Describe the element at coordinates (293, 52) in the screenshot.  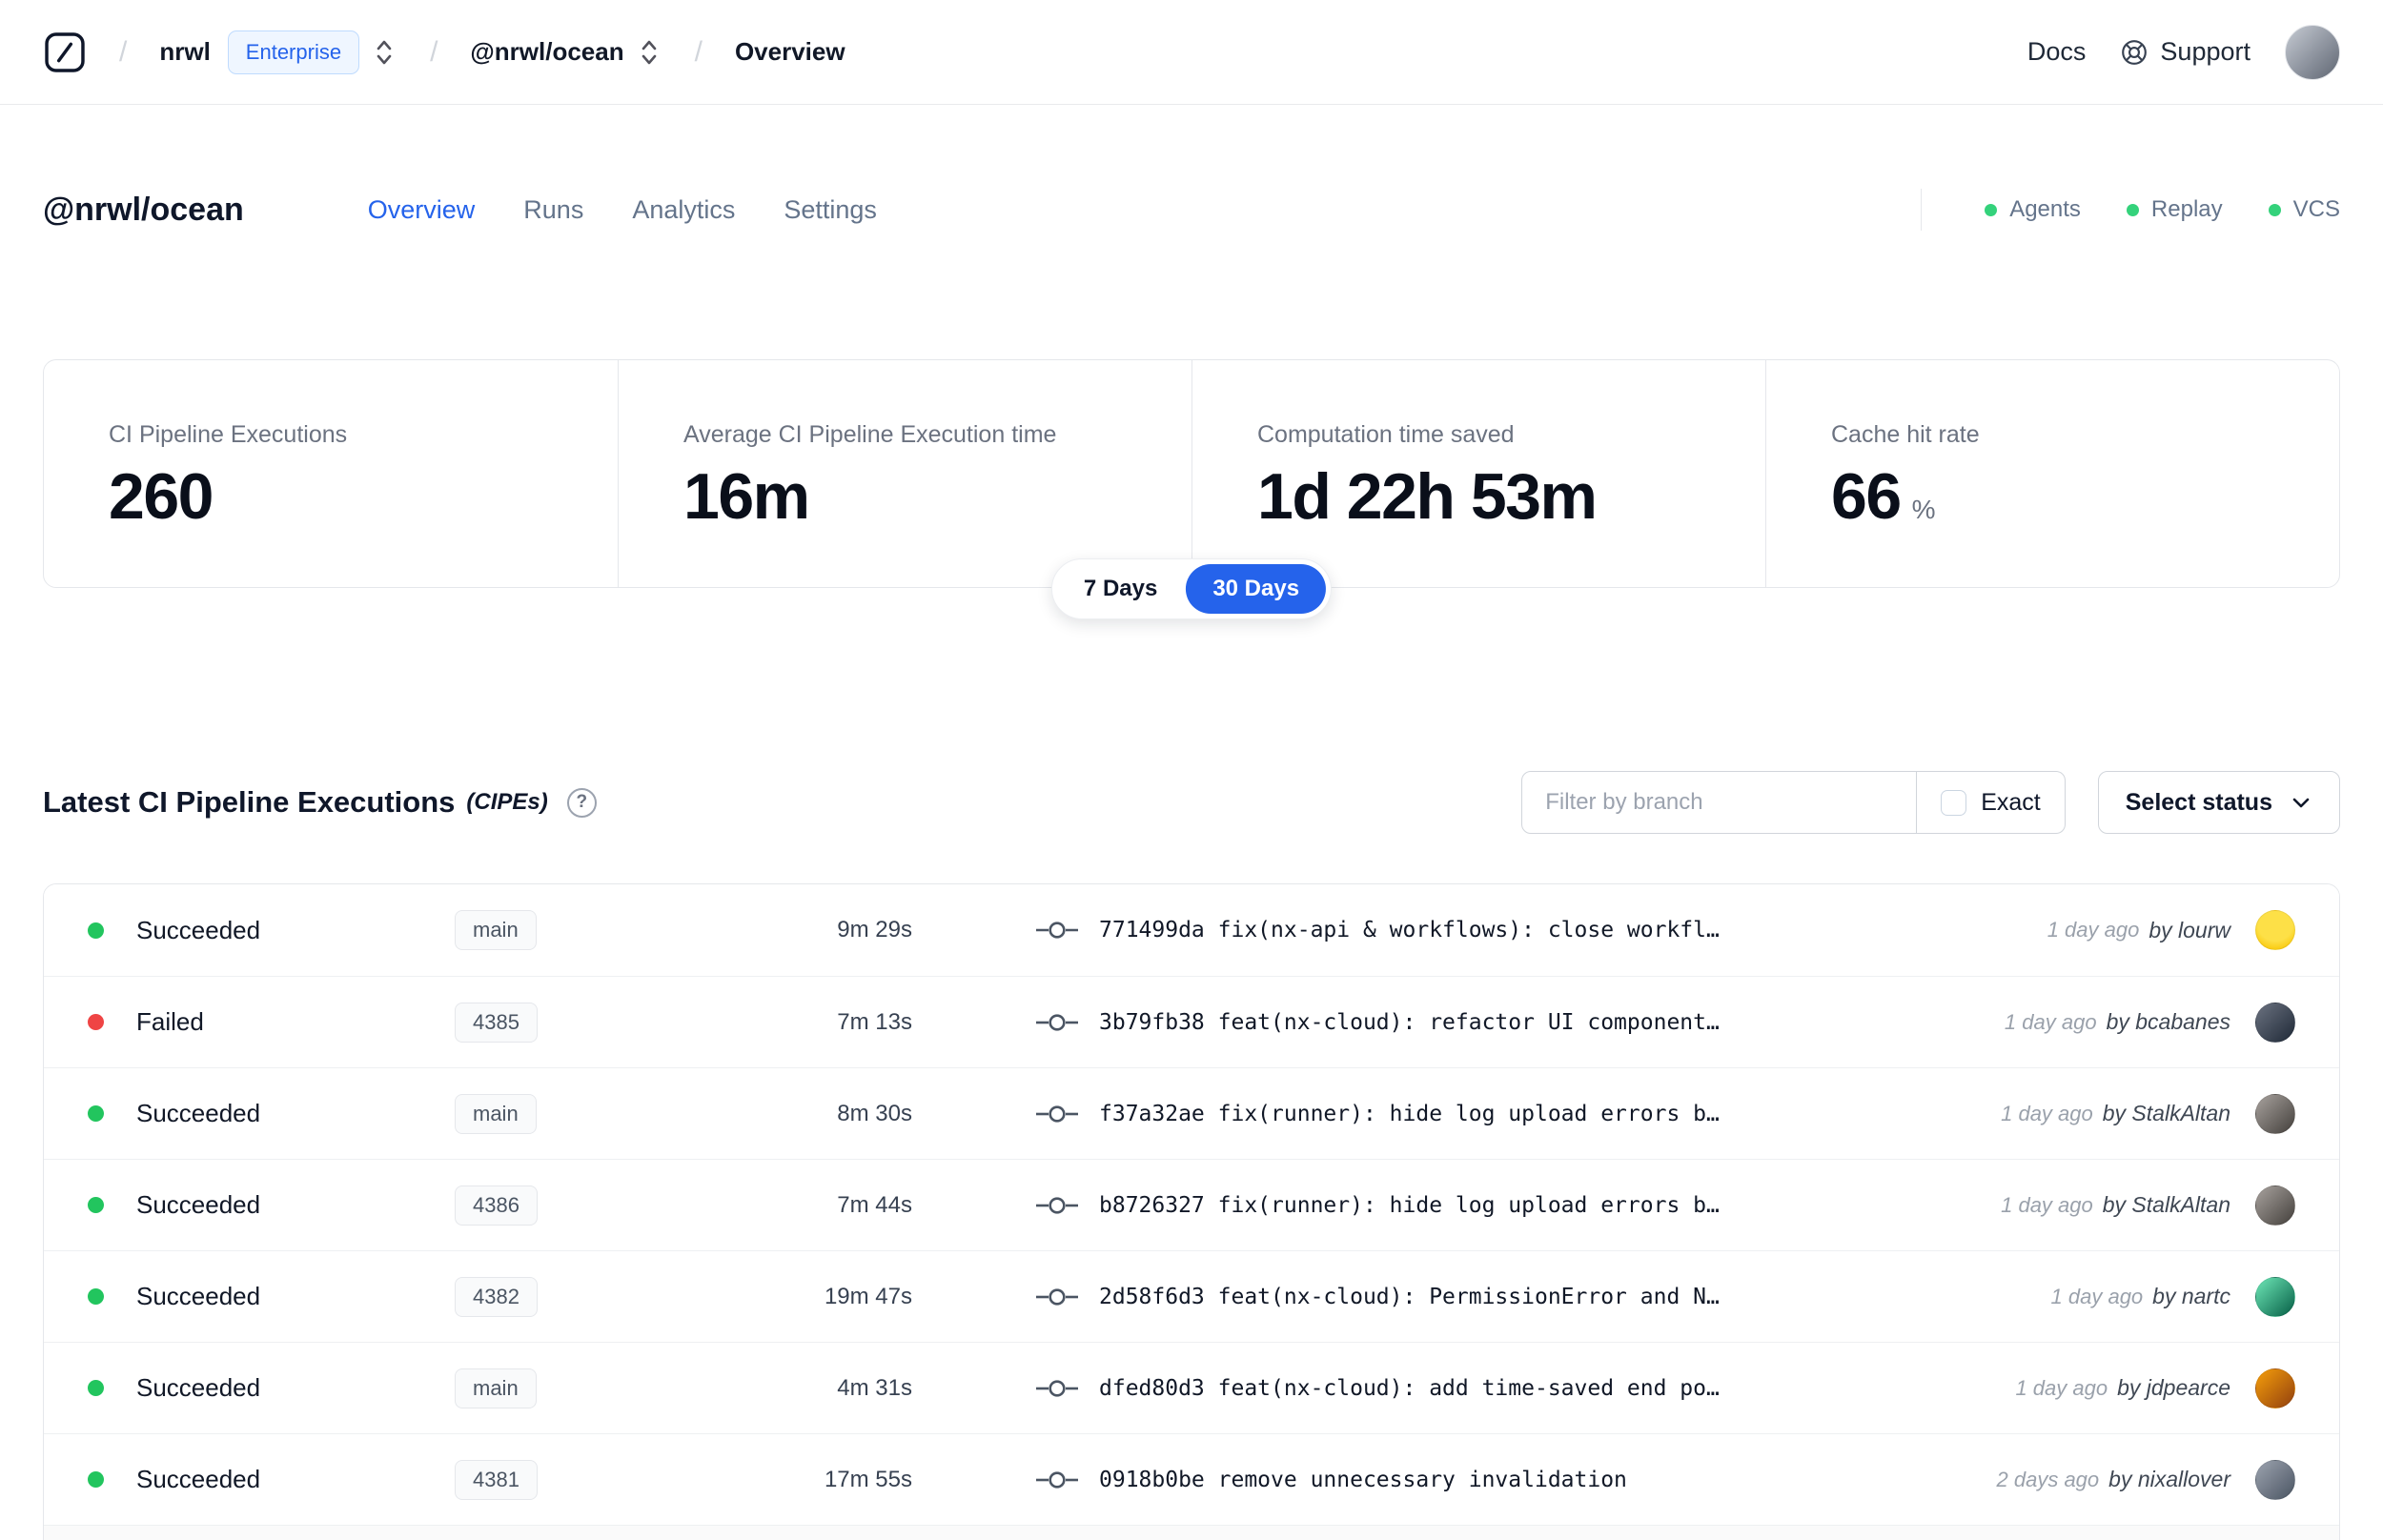
I see `enterprise-badge: Enterprise` at that location.